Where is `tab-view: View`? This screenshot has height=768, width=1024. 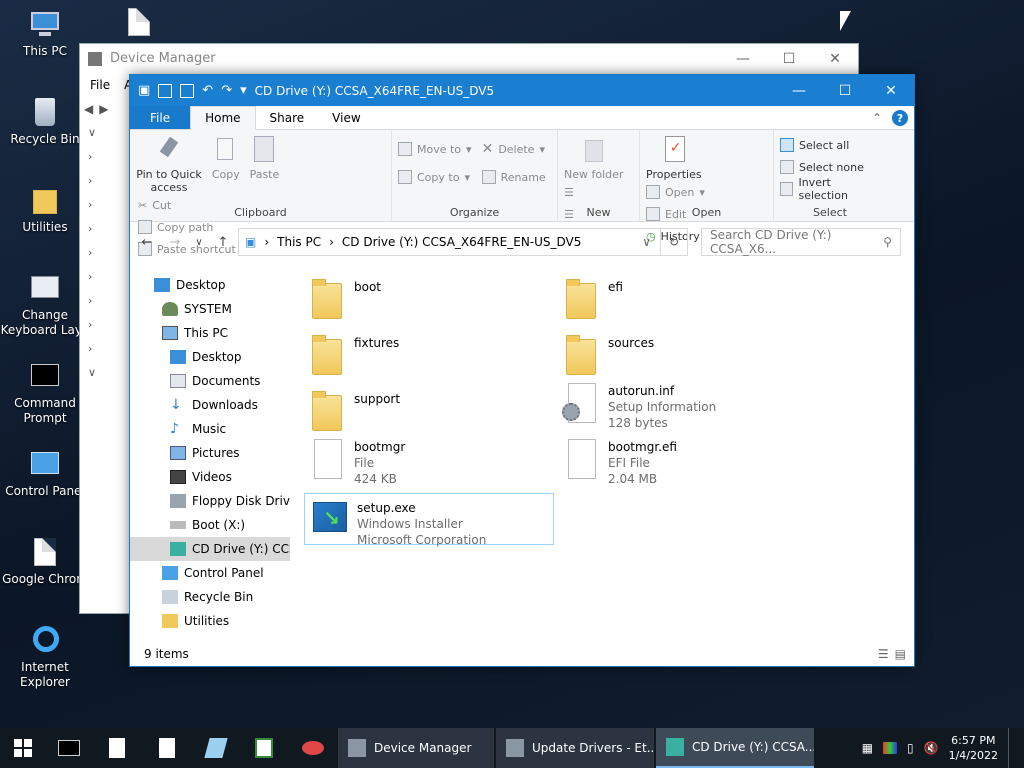
tab-view: View is located at coordinates (346, 117).